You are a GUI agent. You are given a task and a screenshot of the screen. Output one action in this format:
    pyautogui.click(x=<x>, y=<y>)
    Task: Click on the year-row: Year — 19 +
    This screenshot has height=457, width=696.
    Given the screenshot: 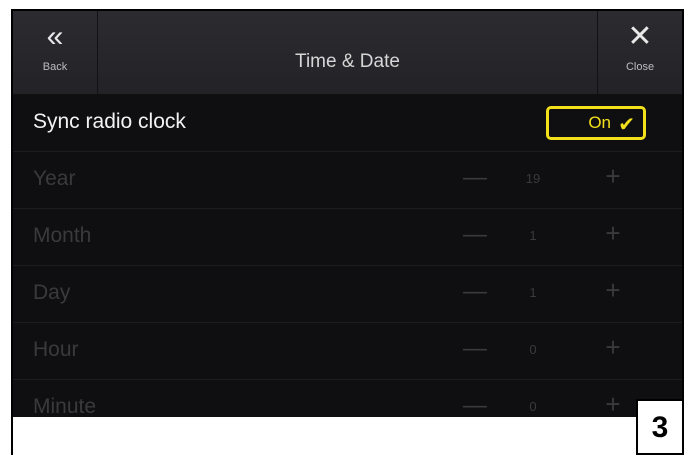 What is the action you would take?
    pyautogui.click(x=347, y=180)
    